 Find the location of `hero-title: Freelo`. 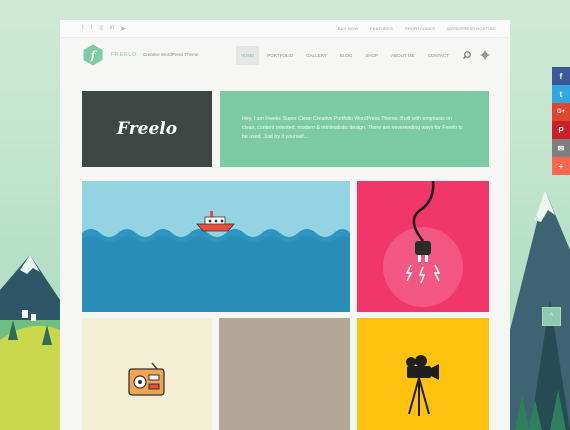

hero-title: Freelo is located at coordinates (147, 129).